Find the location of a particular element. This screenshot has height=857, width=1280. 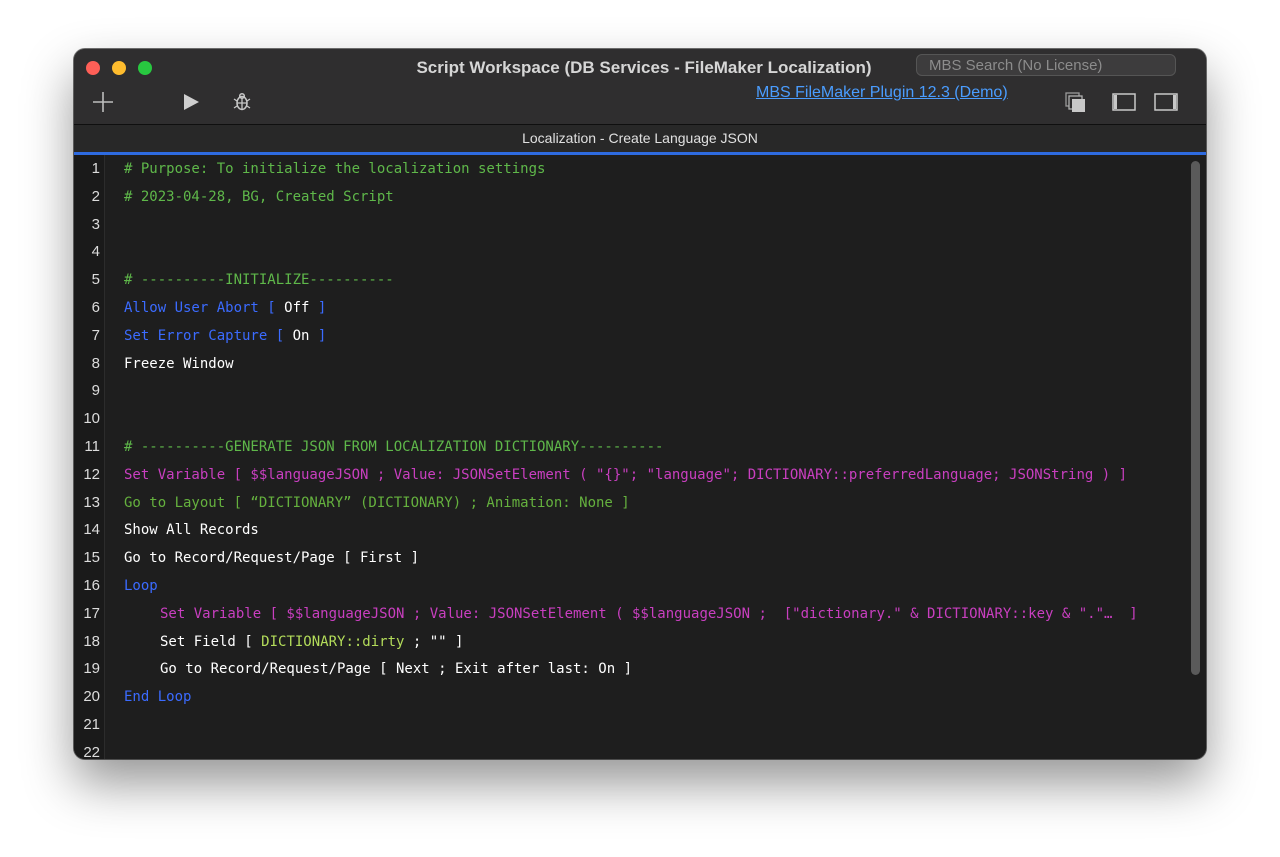

line-number: 19 is located at coordinates (91, 669).